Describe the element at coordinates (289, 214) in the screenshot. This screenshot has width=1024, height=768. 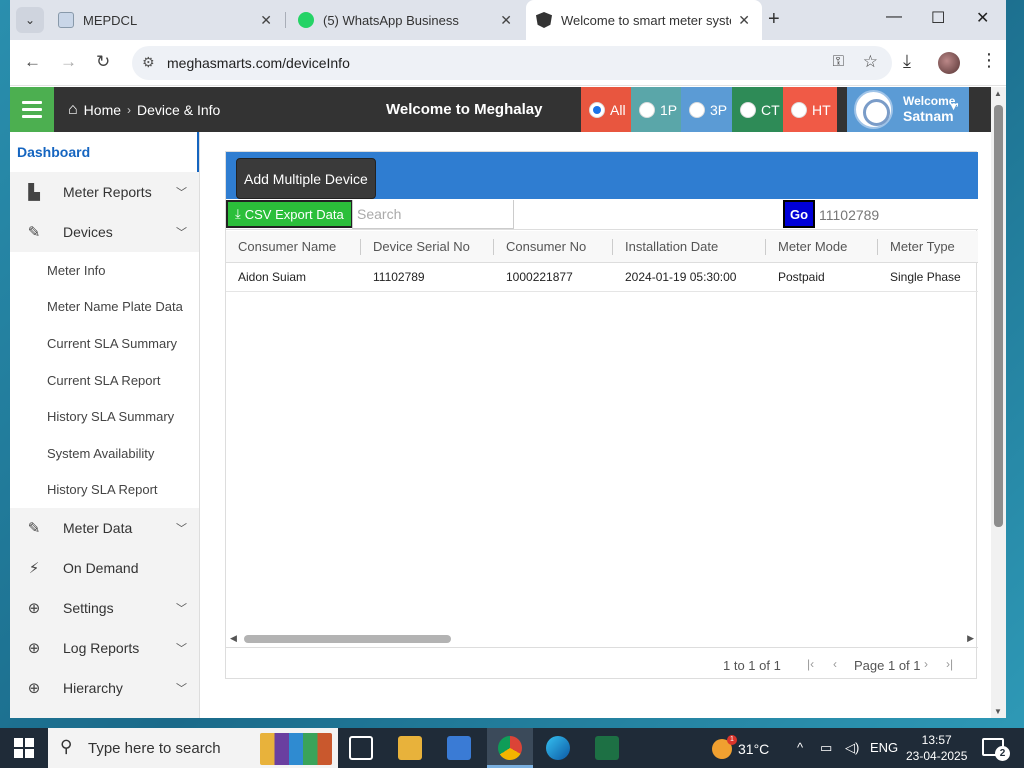
I see `csv-export-button: ⤓ CSV Export Data` at that location.